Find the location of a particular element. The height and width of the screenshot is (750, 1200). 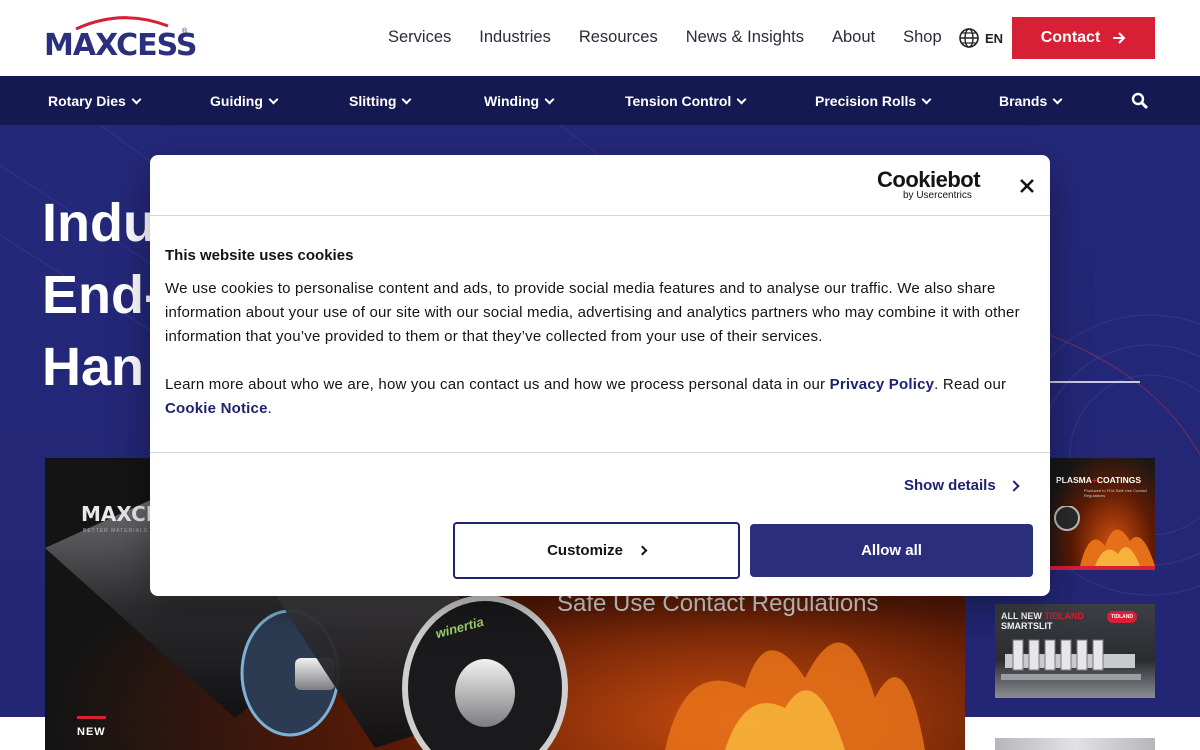

cookiebot-logo: Cookiebot by Usercentrics is located at coordinates (929, 184).